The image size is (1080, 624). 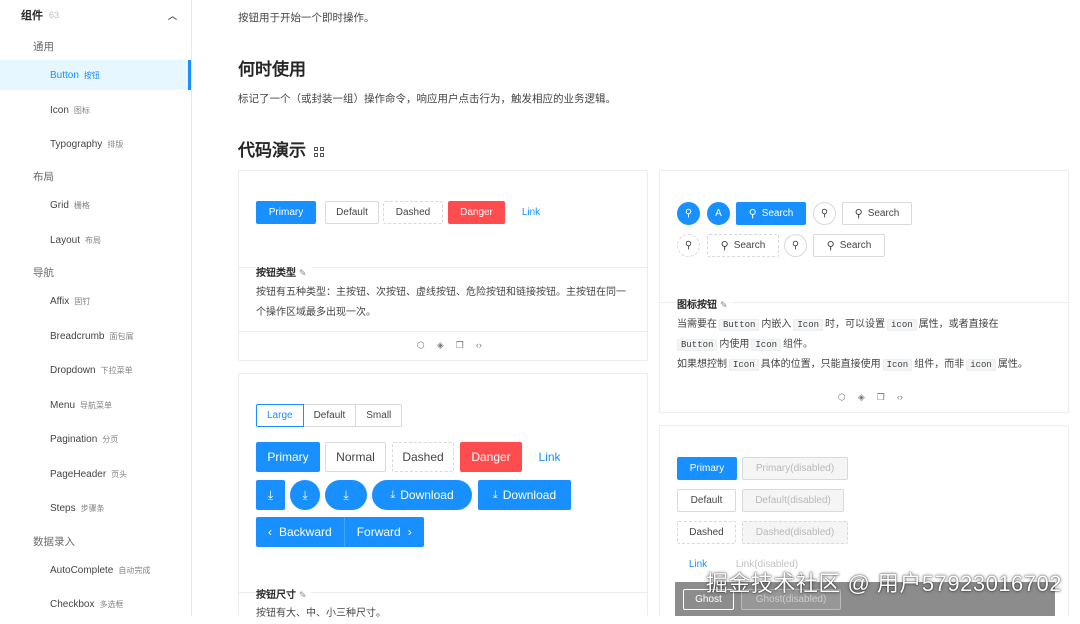 I want to click on sidebar-item-pagination: Pagination分页, so click(x=95, y=439).